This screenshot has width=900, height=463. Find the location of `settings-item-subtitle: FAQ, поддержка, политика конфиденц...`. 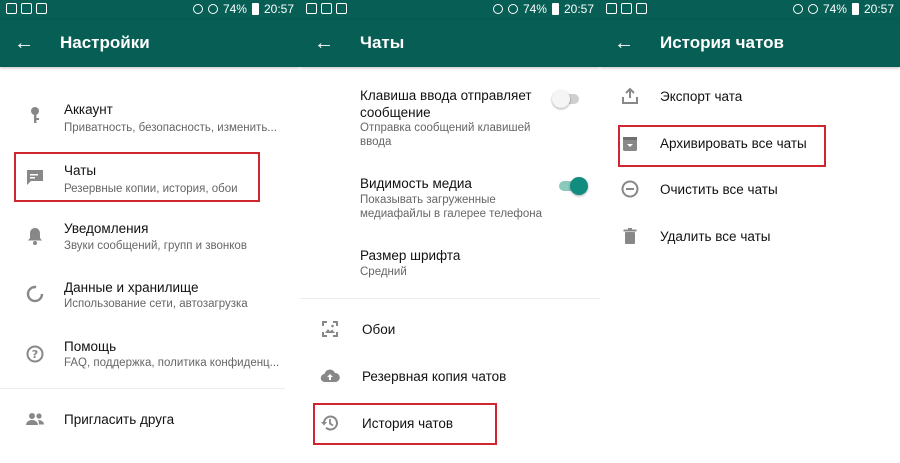

settings-item-subtitle: FAQ, поддержка, политика конфиденц... is located at coordinates (172, 363).